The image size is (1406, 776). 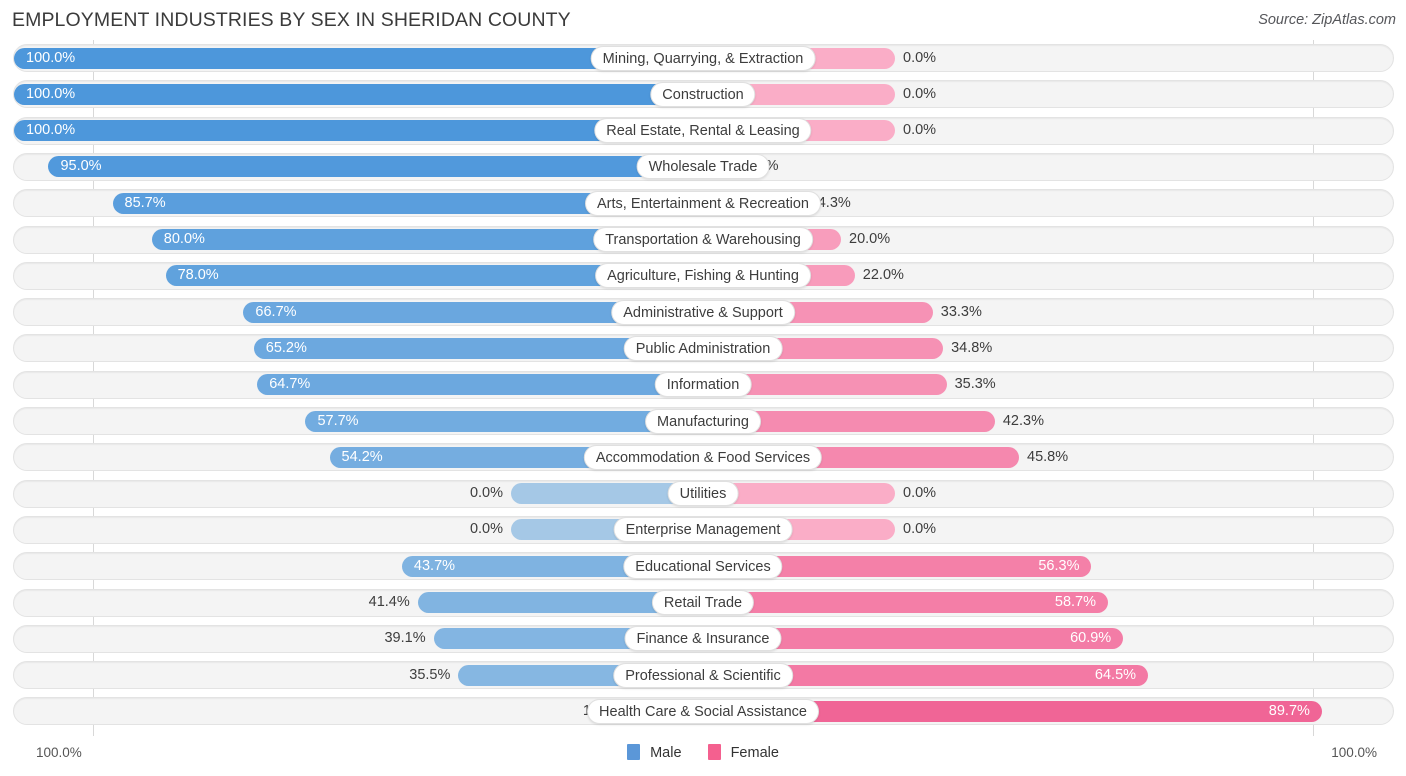 What do you see at coordinates (1327, 20) in the screenshot?
I see `source-attribution: Source: ZipAtlas.com` at bounding box center [1327, 20].